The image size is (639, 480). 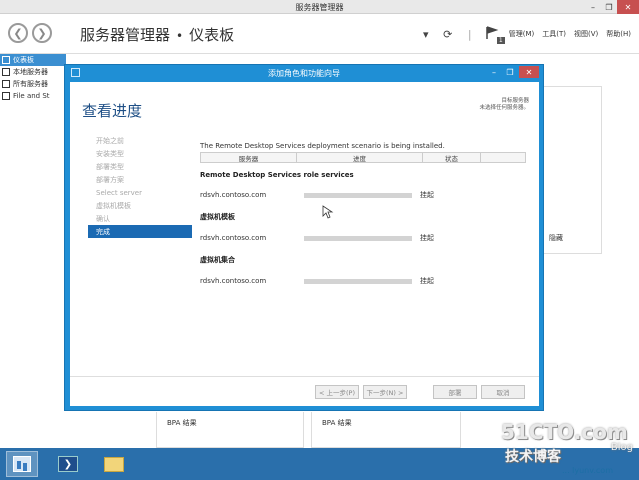 I want to click on column-server: 服务器, so click(x=249, y=158).